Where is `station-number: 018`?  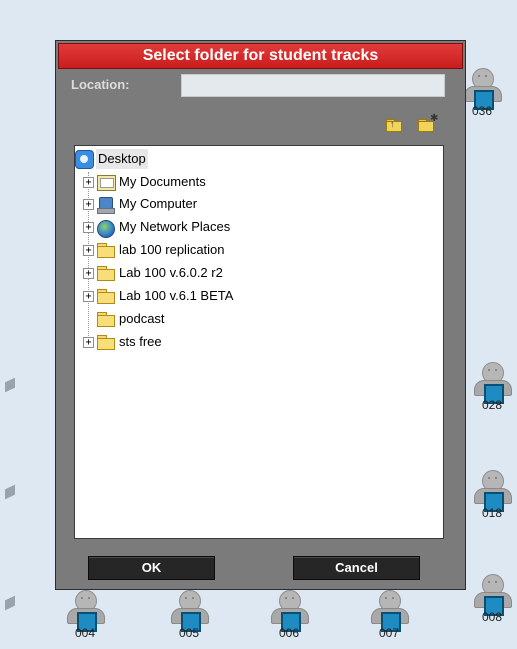
station-number: 018 is located at coordinates (492, 513).